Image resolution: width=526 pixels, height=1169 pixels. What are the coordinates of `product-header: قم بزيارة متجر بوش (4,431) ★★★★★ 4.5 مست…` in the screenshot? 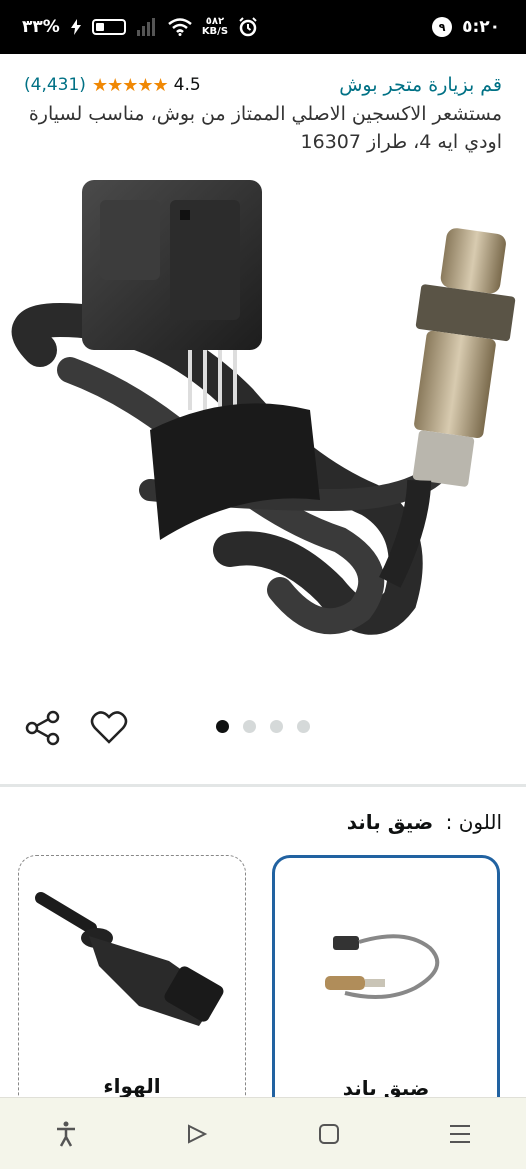 It's located at (263, 115).